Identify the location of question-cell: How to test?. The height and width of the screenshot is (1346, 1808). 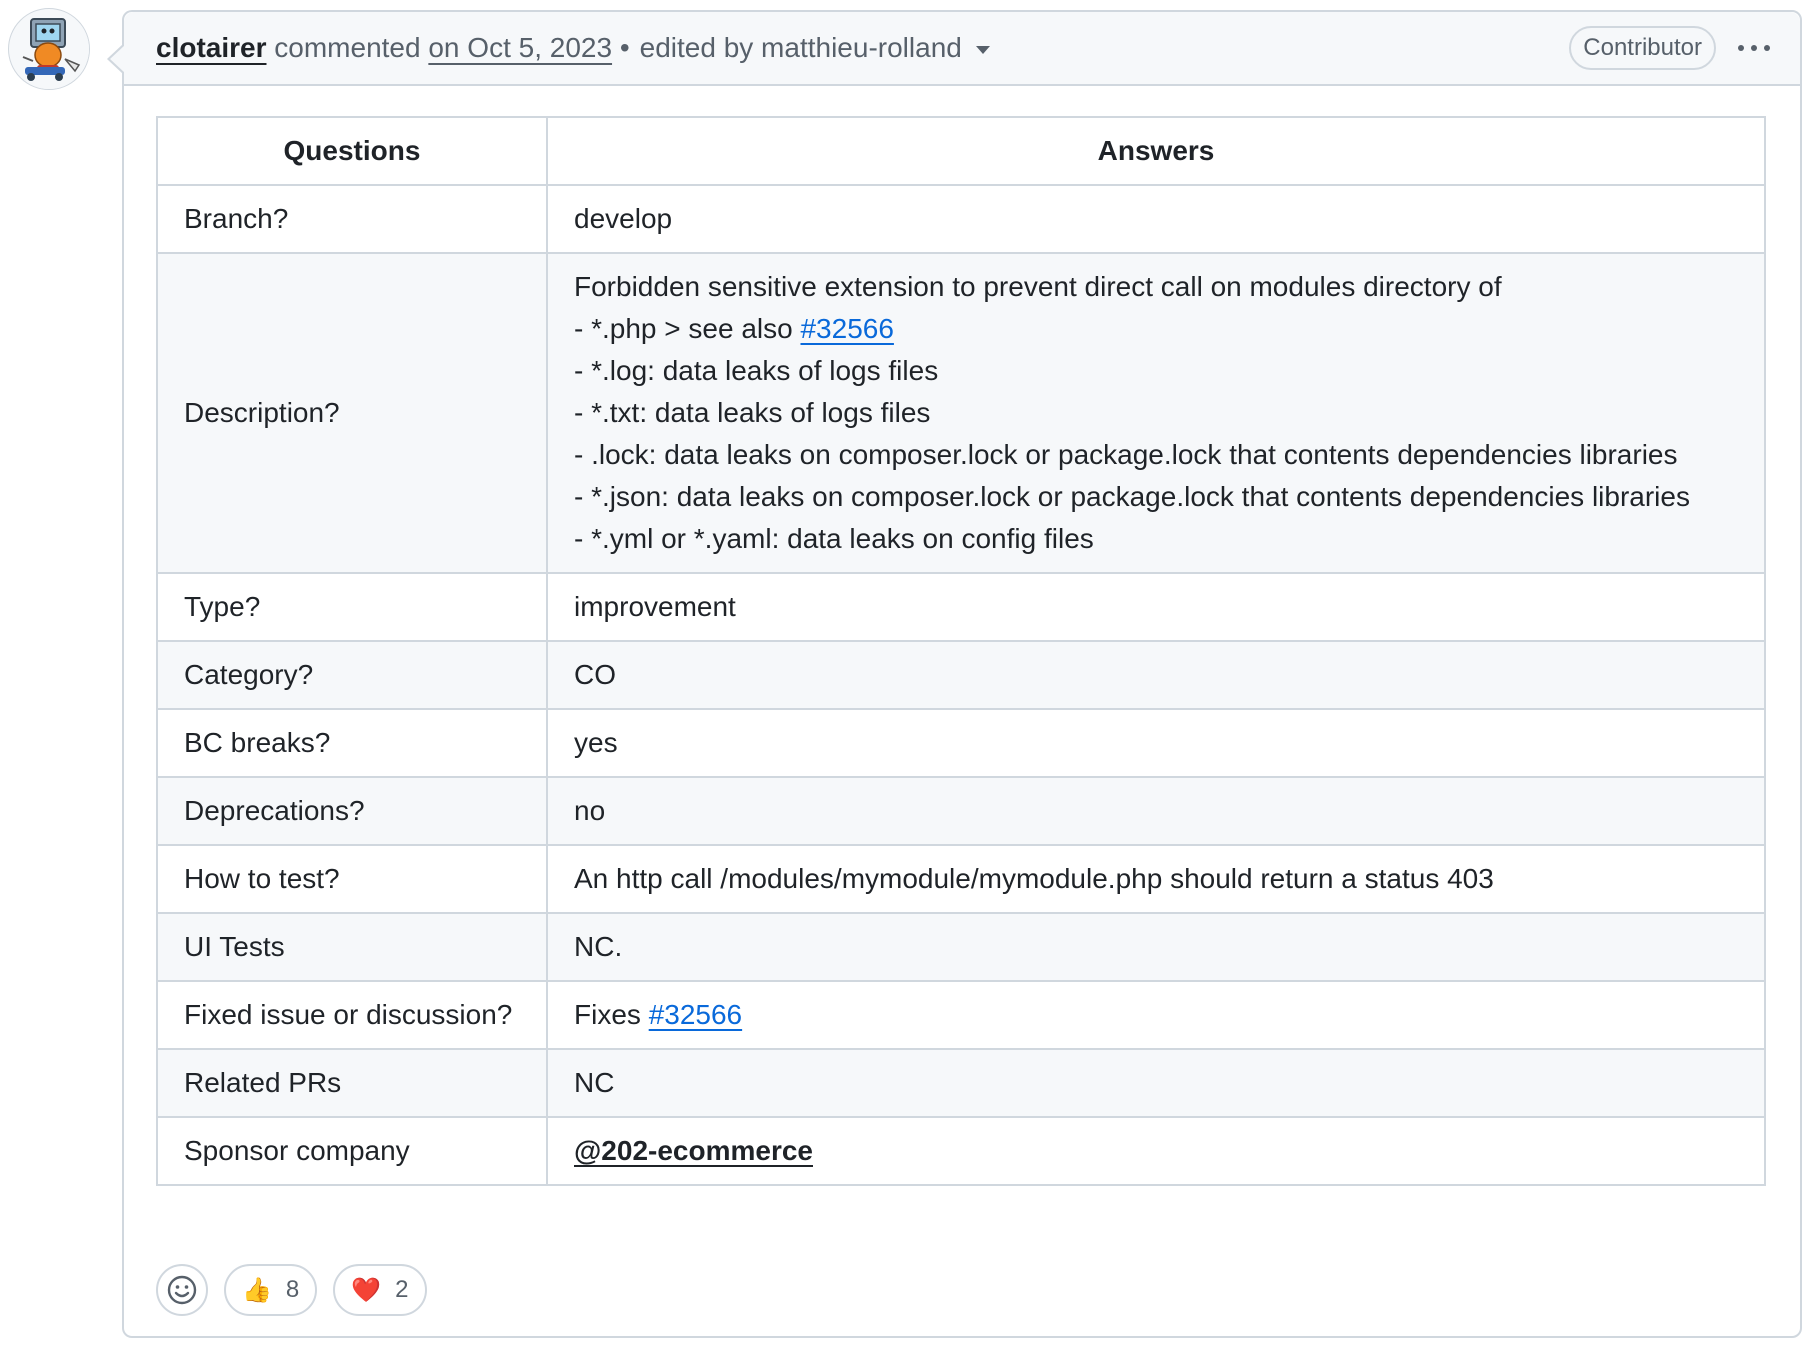
(352, 879).